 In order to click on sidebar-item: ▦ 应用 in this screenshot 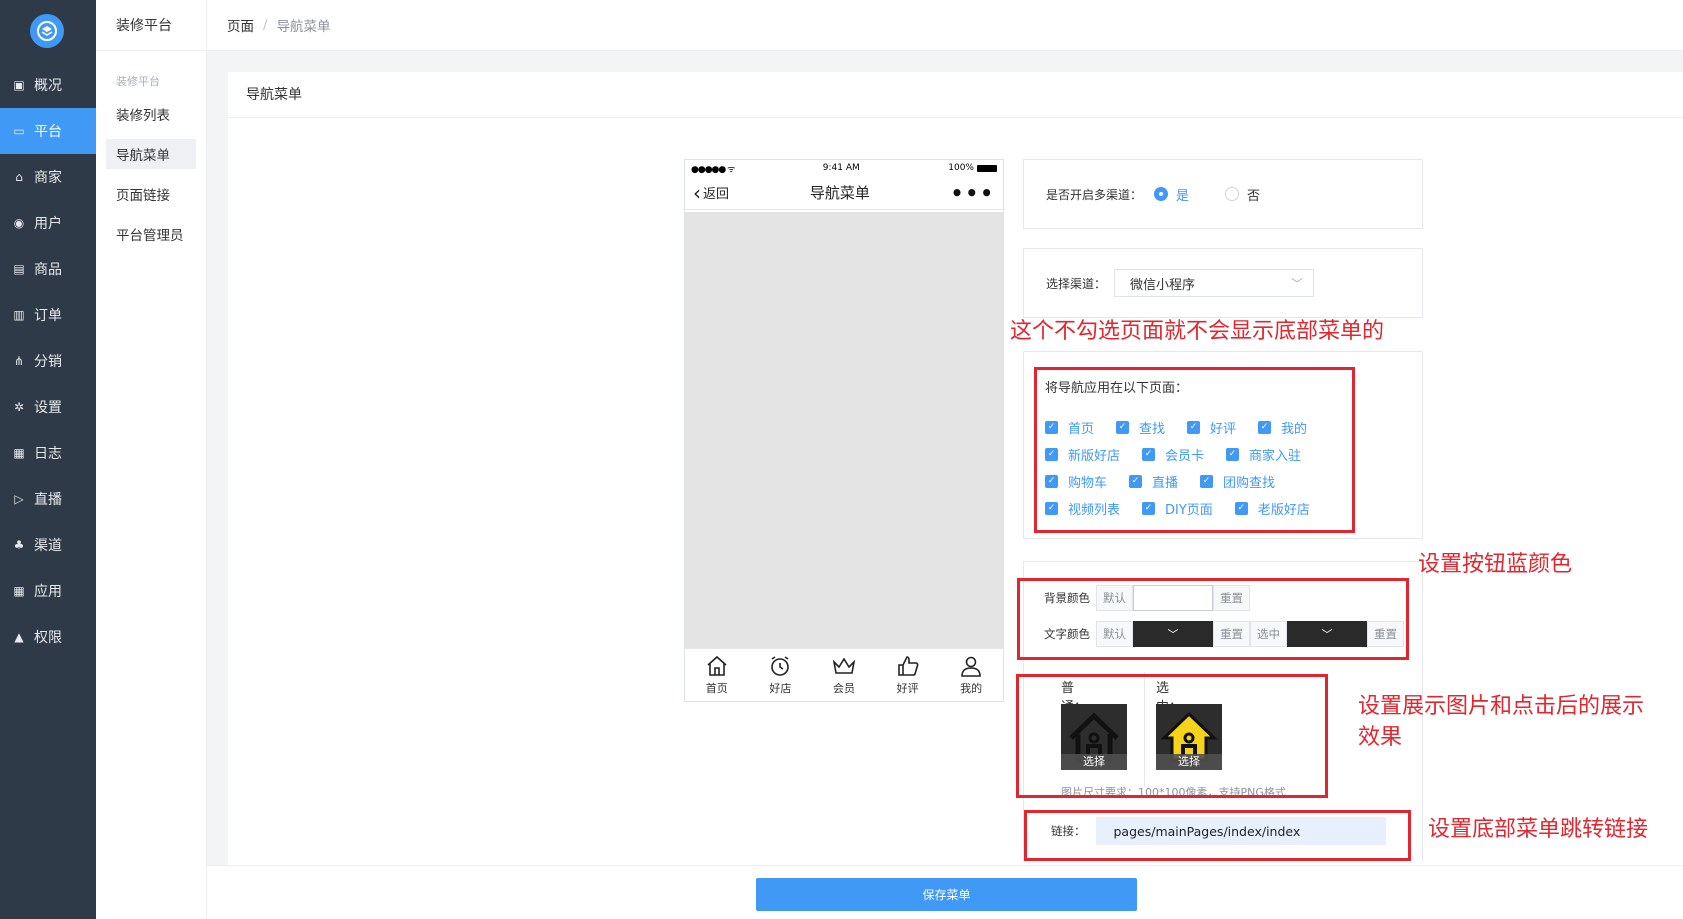, I will do `click(48, 591)`.